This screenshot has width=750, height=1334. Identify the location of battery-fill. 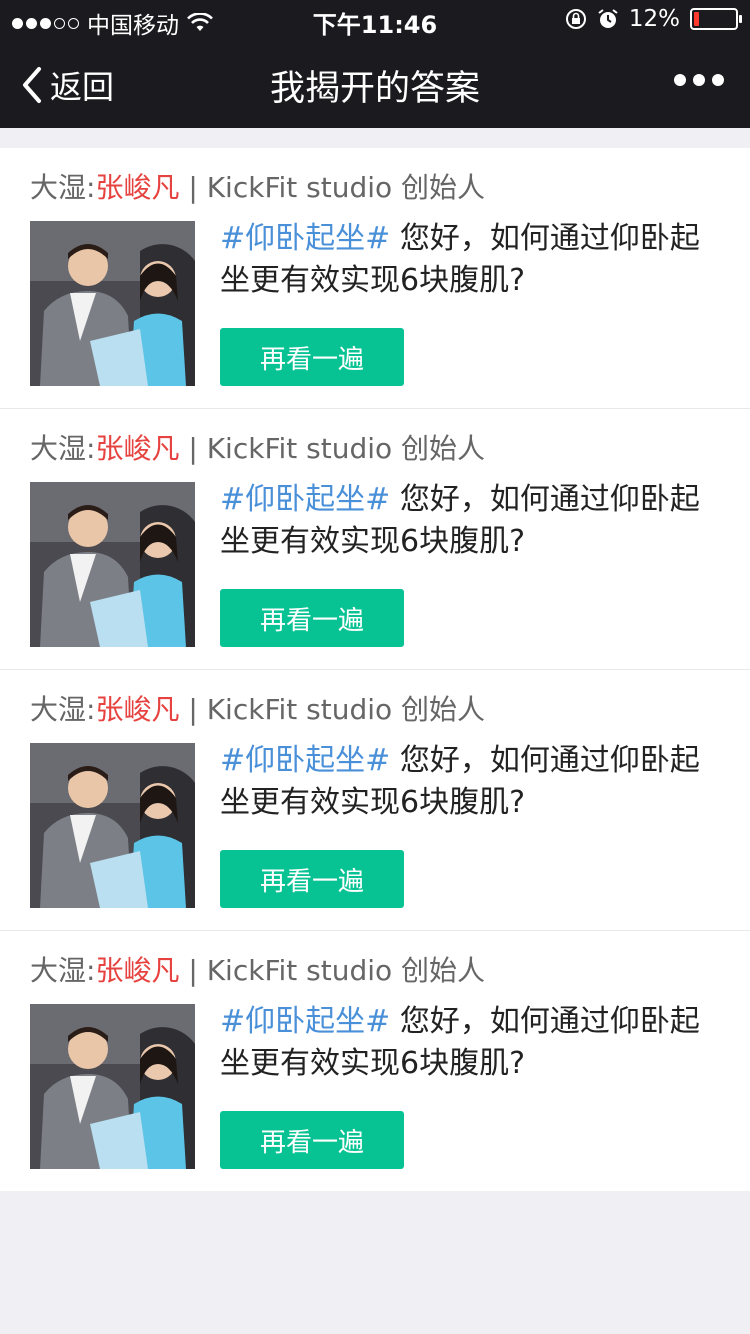
(696, 19).